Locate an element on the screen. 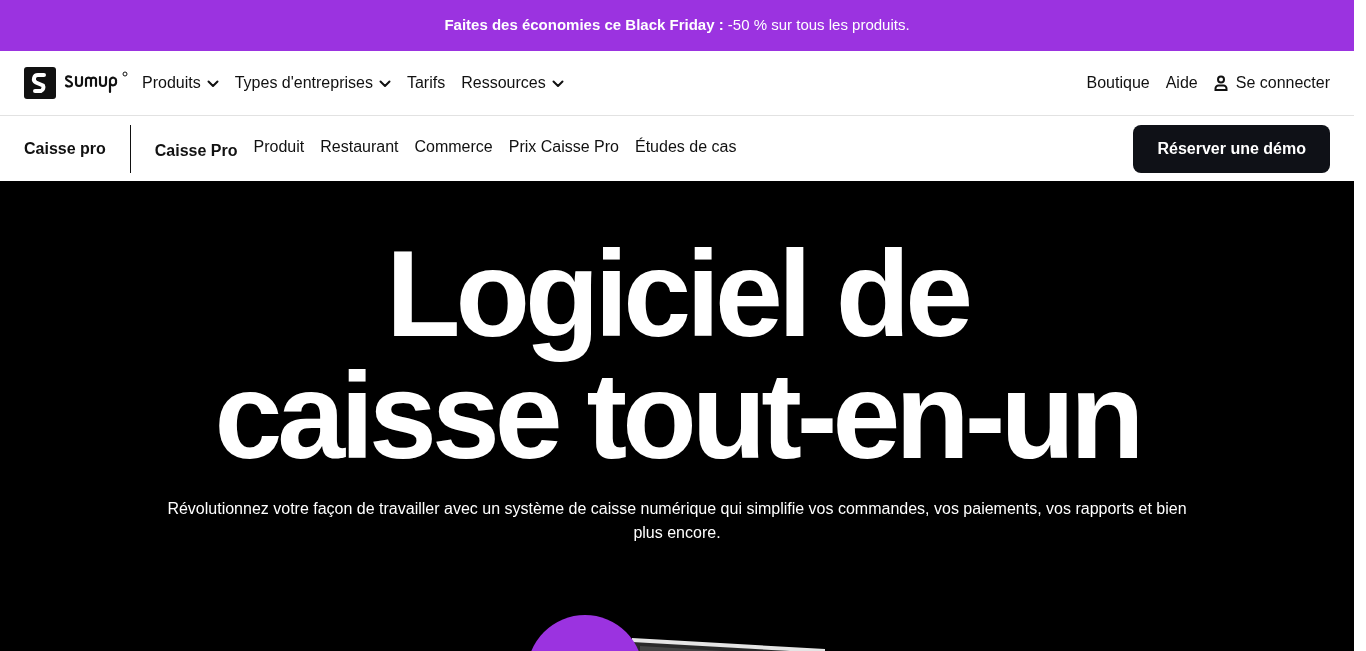 The width and height of the screenshot is (1366, 651). nav-menu-item: Types d'entreprises is located at coordinates (312, 83).